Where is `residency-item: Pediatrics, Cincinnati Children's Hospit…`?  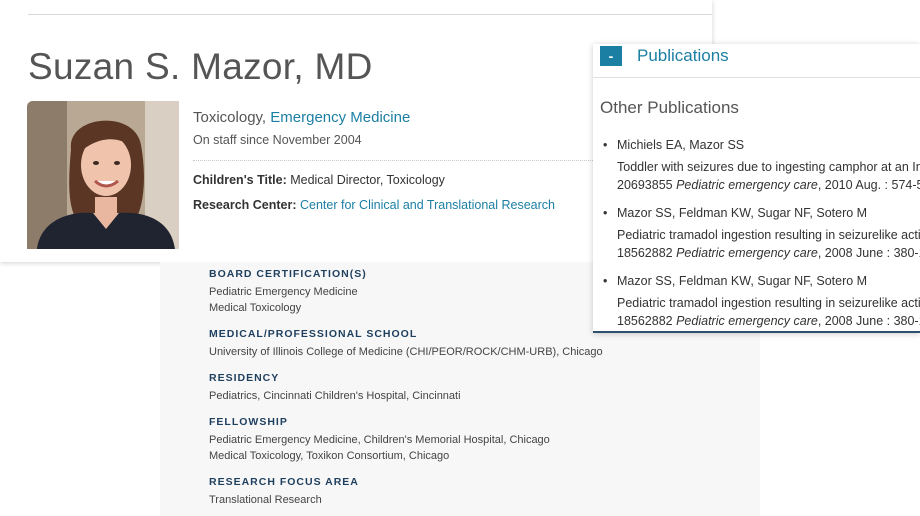 residency-item: Pediatrics, Cincinnati Children's Hospit… is located at coordinates (335, 396).